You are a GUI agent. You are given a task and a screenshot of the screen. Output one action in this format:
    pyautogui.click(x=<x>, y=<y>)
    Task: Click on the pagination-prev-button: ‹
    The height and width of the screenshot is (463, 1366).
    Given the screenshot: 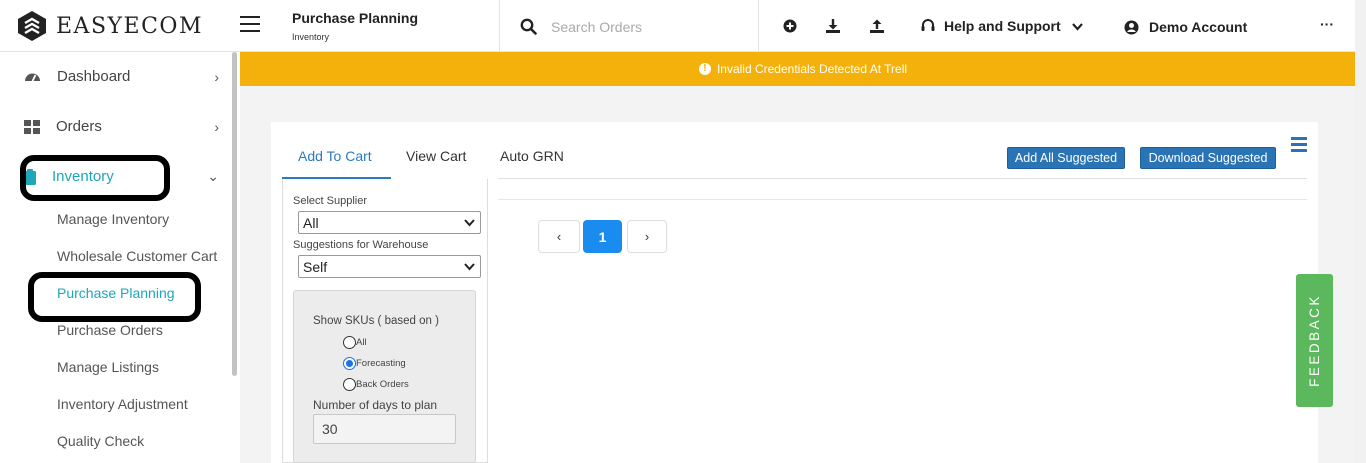 What is the action you would take?
    pyautogui.click(x=559, y=236)
    